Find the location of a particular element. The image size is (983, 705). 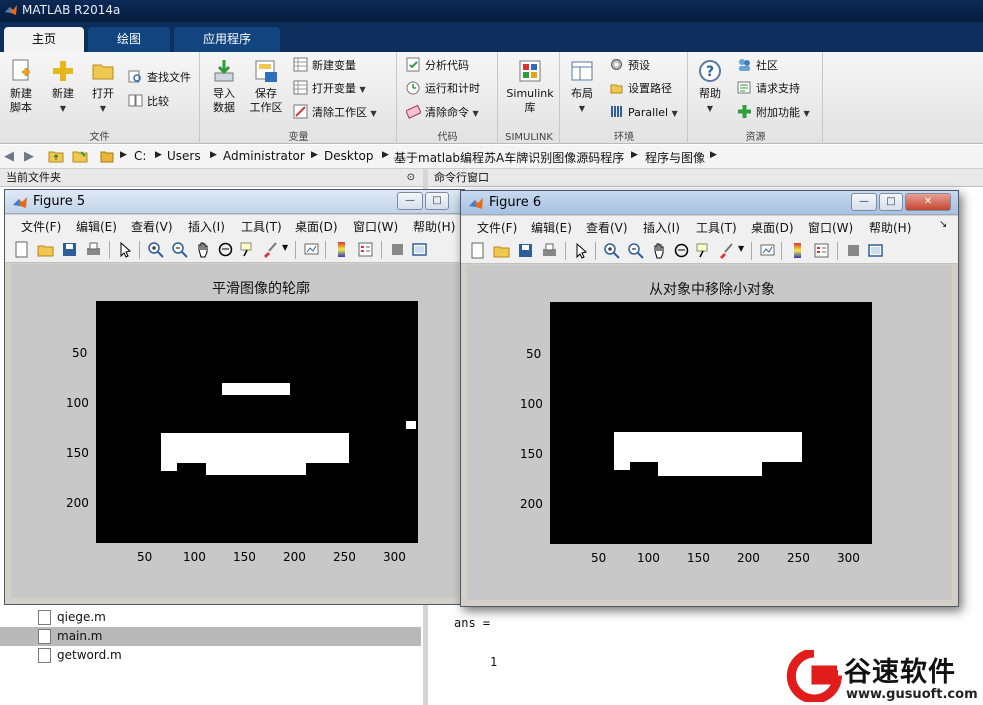

preferences-button: 预设 is located at coordinates (629, 66).